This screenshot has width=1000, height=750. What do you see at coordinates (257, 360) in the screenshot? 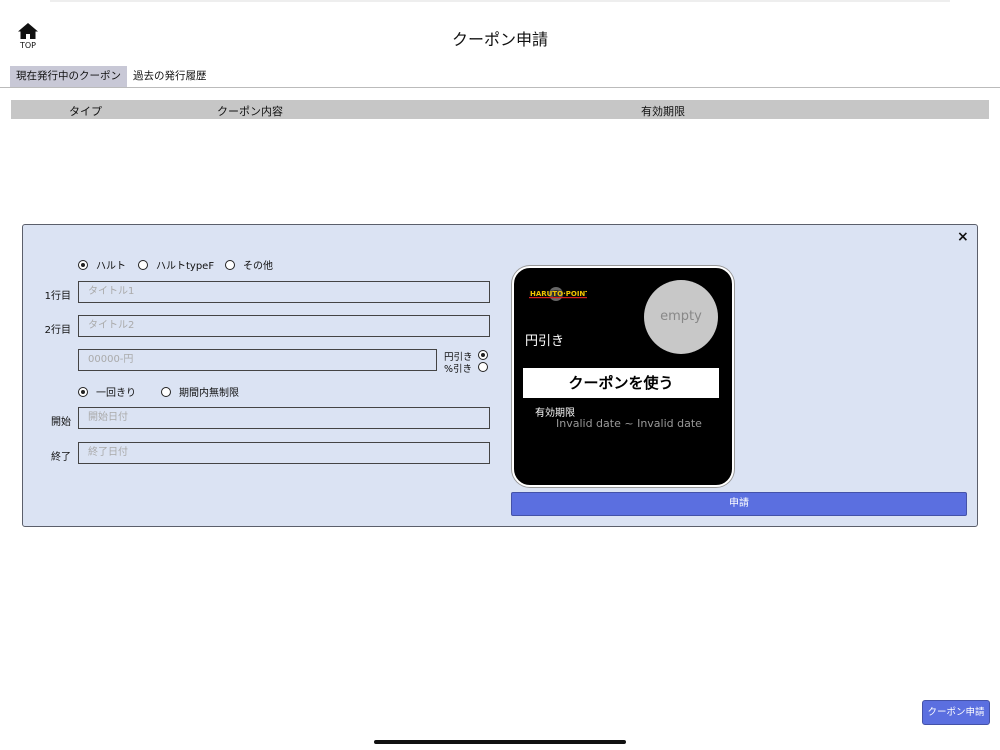
I see `amount-input: 00000-円` at bounding box center [257, 360].